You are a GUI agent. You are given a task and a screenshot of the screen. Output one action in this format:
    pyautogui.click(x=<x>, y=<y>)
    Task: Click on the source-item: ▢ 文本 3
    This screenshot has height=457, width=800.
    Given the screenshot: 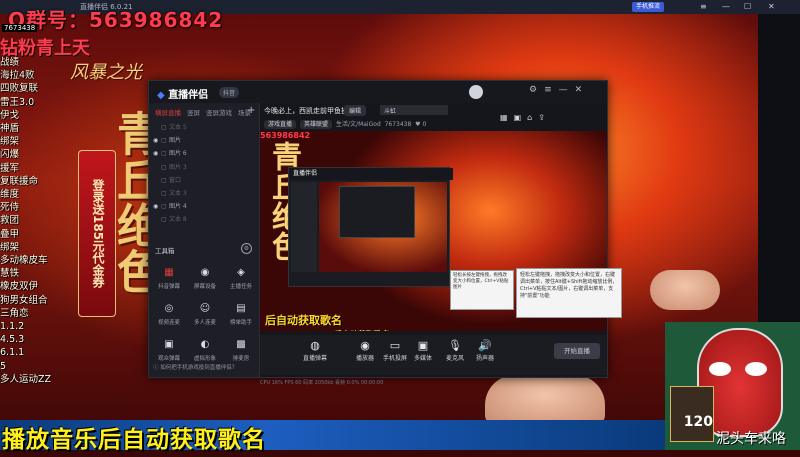 What is the action you would take?
    pyautogui.click(x=204, y=193)
    